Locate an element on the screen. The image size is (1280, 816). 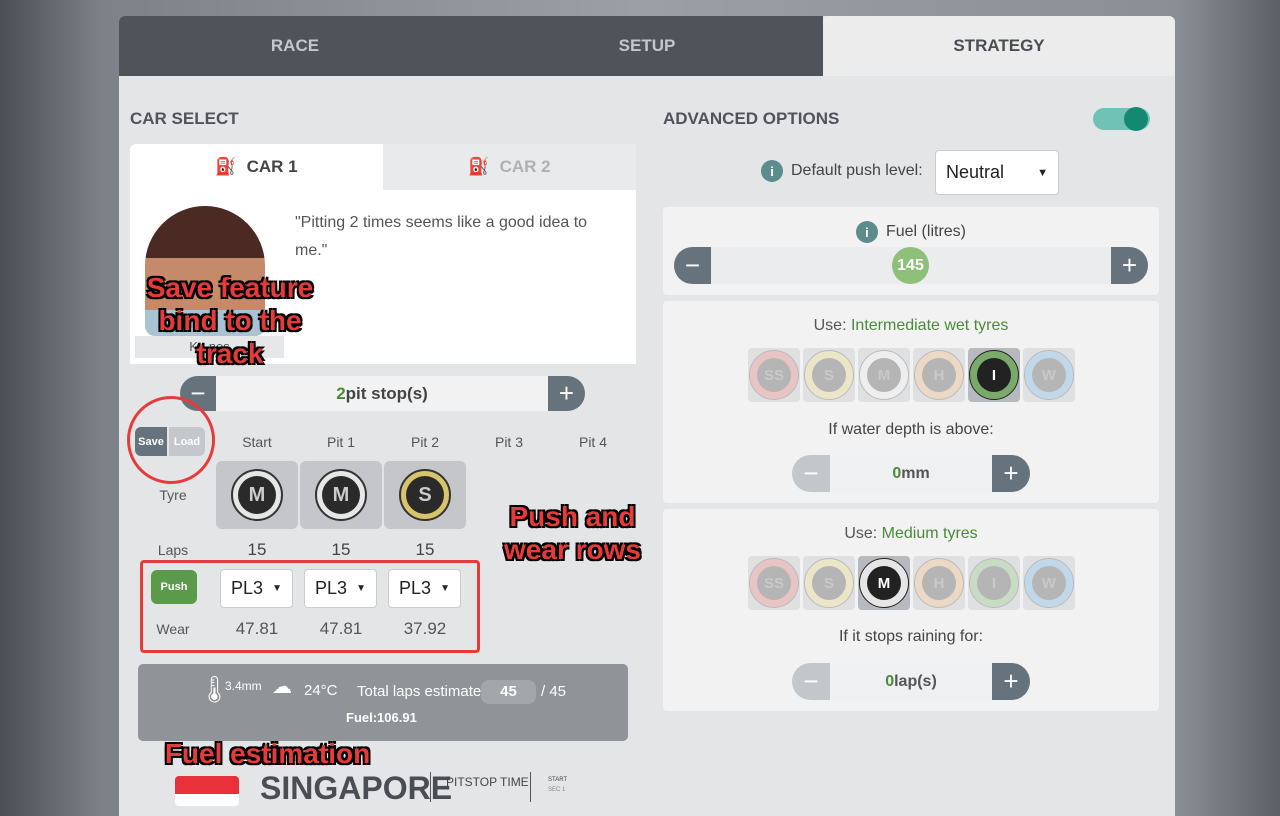
col-pit1: Pit 1 is located at coordinates (340, 442).